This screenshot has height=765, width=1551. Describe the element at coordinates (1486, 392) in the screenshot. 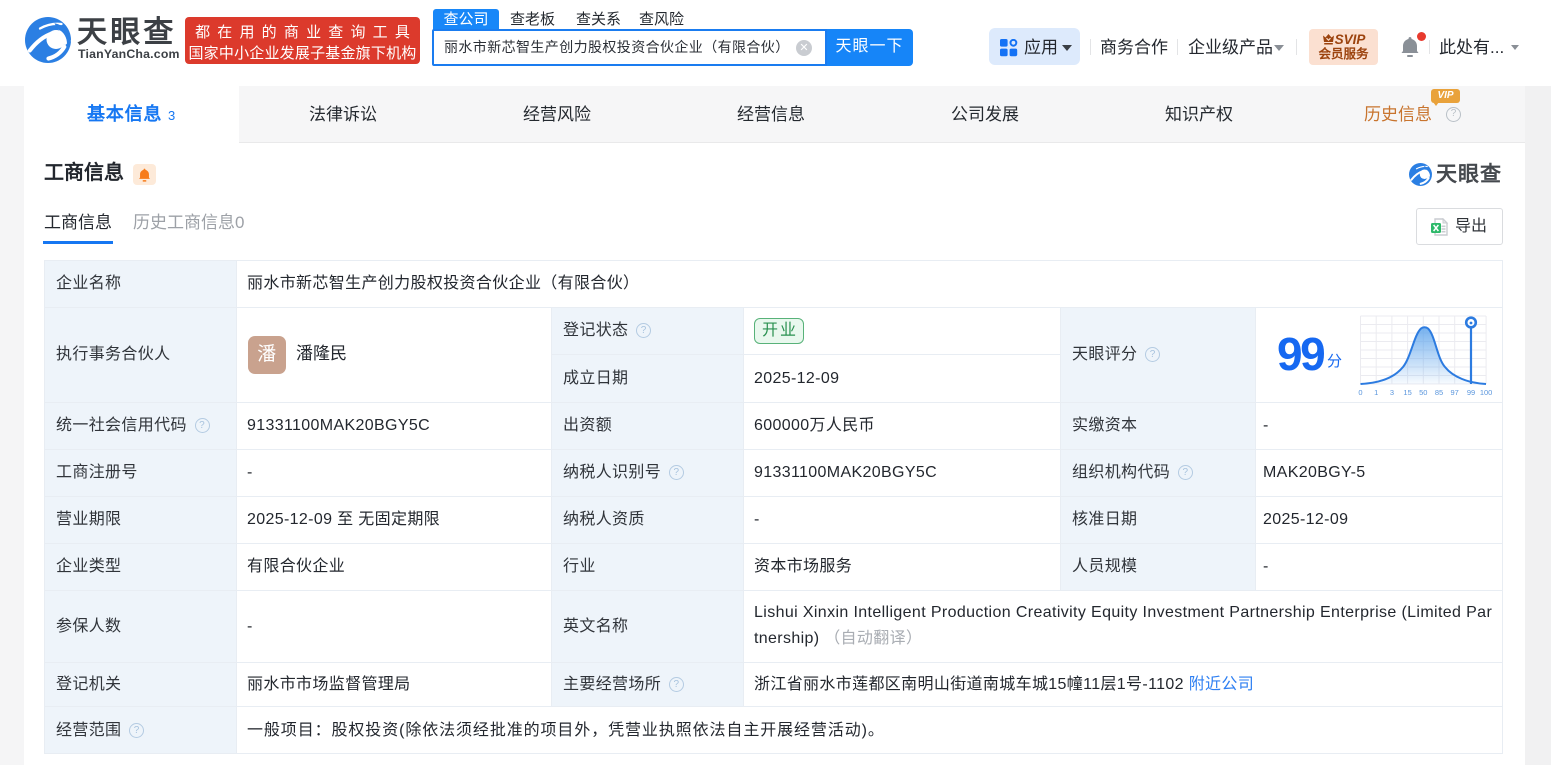

I see `svg-text: 100` at that location.